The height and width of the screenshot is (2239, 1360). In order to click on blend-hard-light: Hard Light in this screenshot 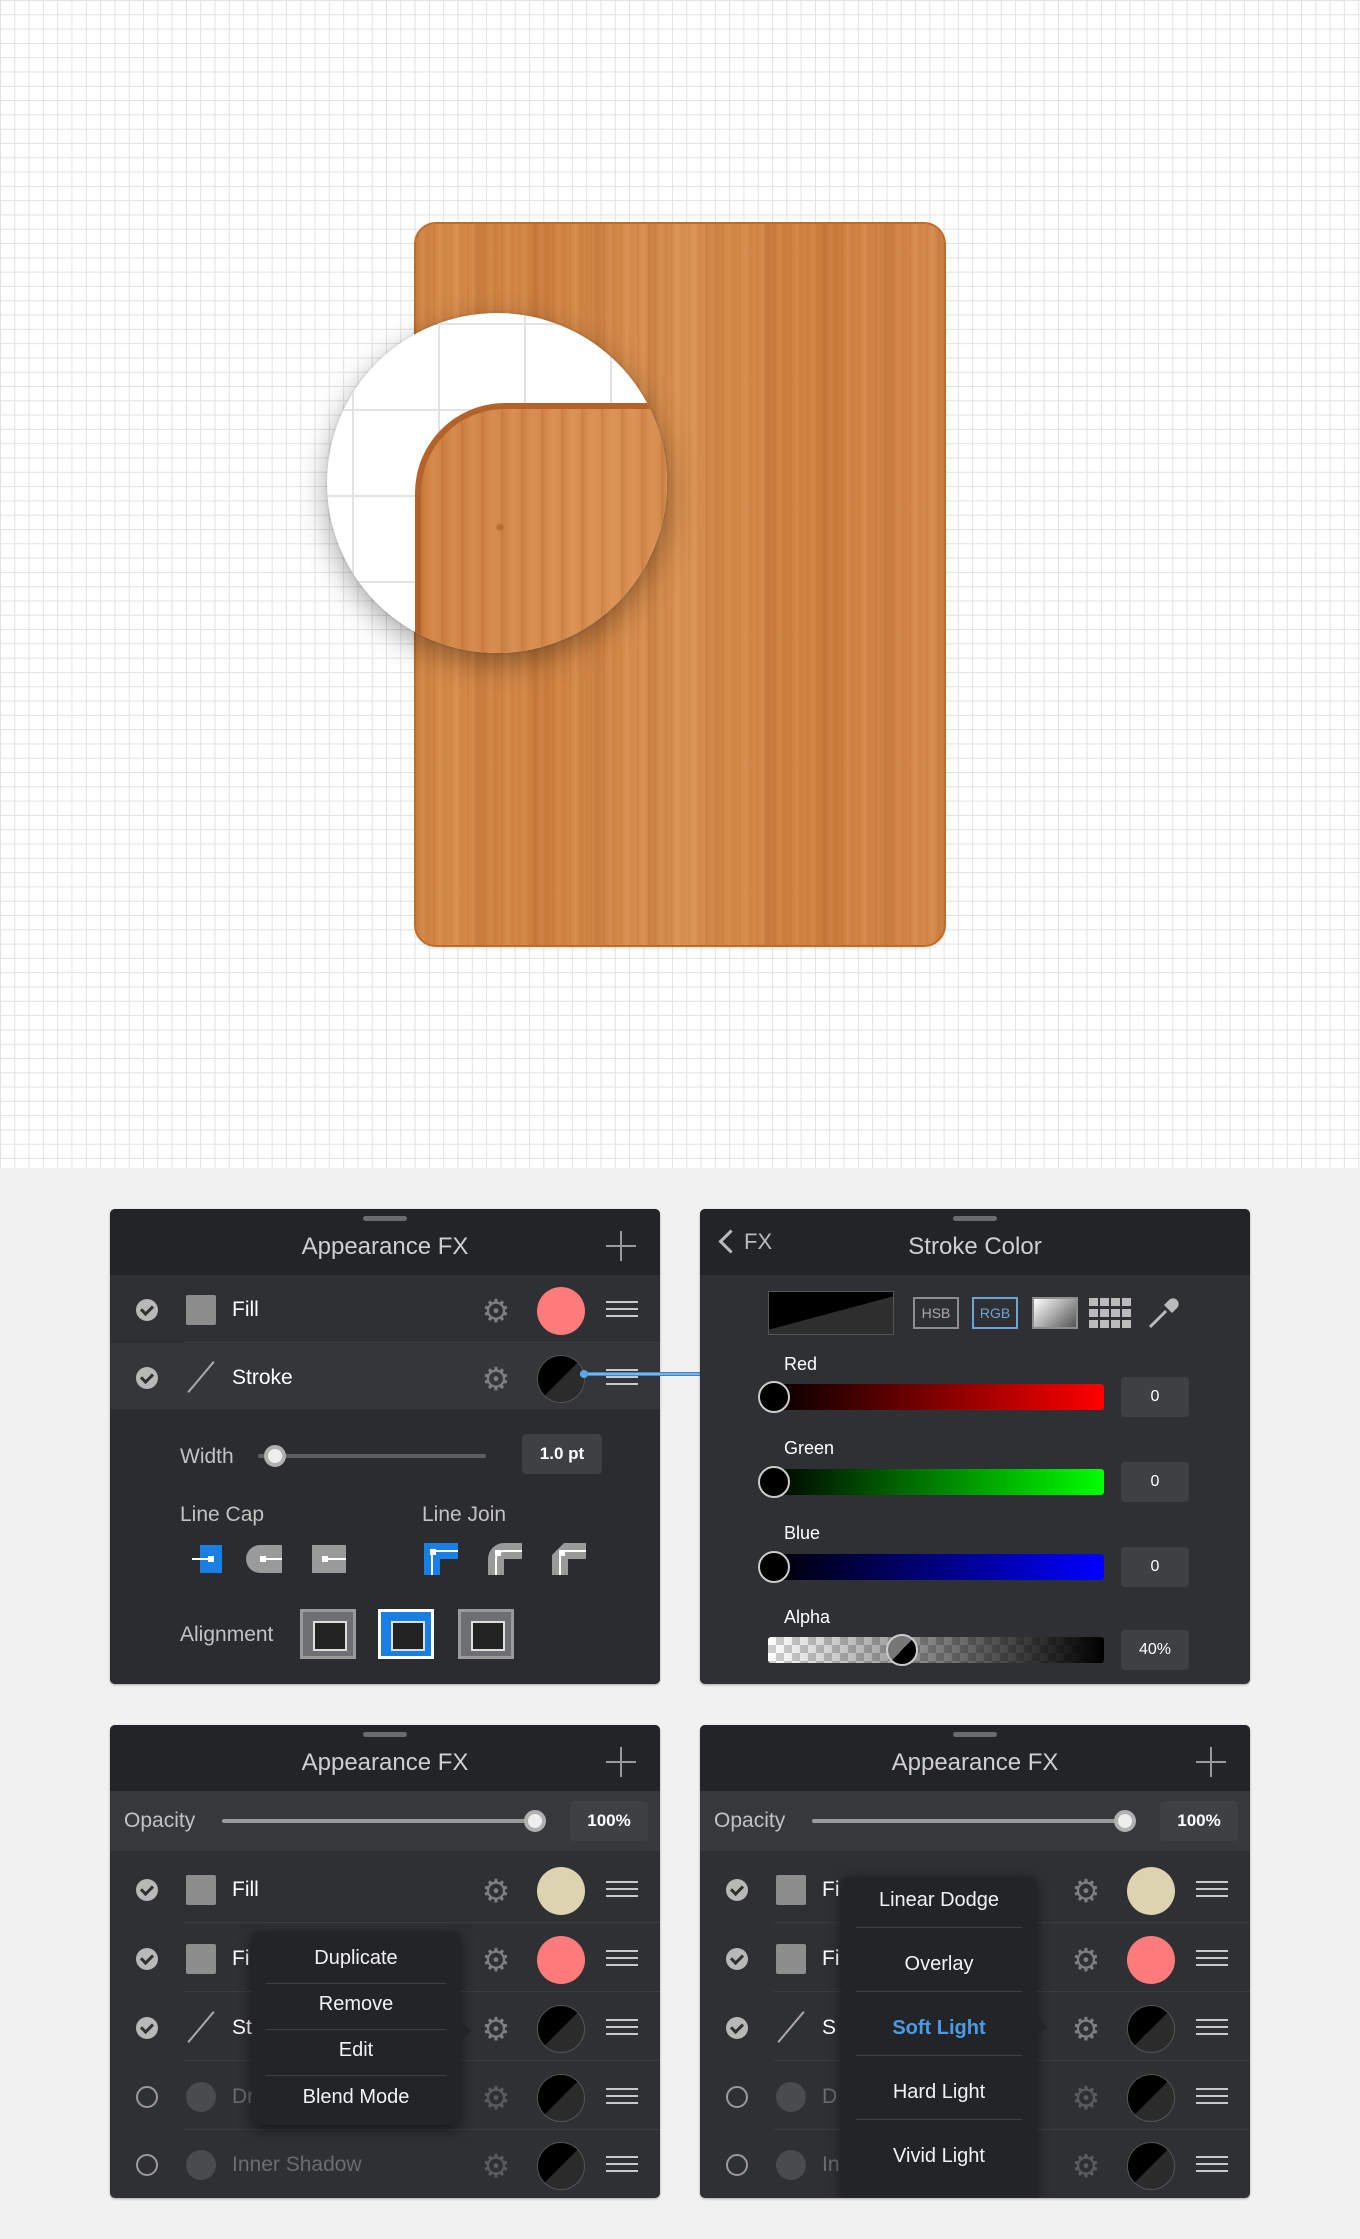, I will do `click(939, 2092)`.